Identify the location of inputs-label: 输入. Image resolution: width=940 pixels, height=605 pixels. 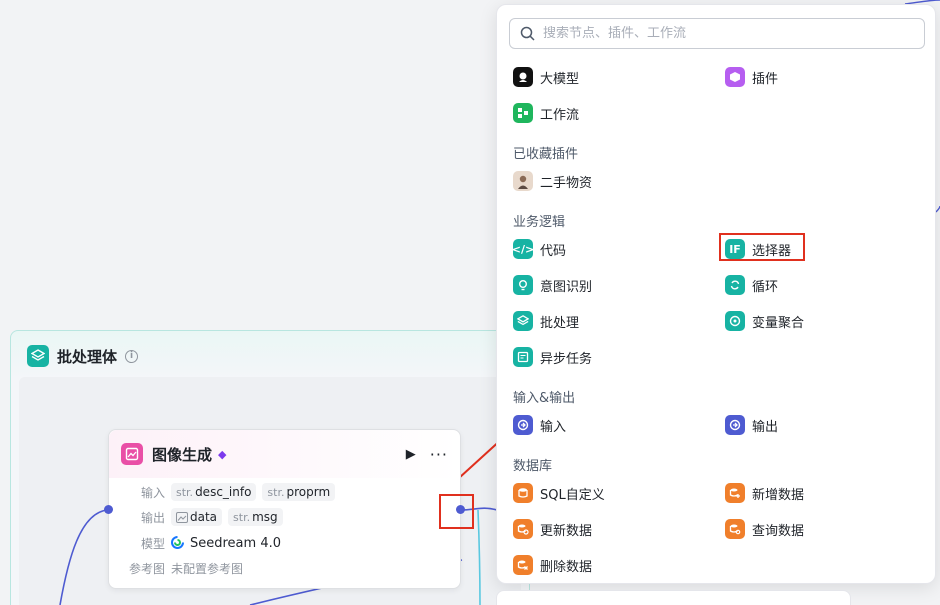
(152, 492).